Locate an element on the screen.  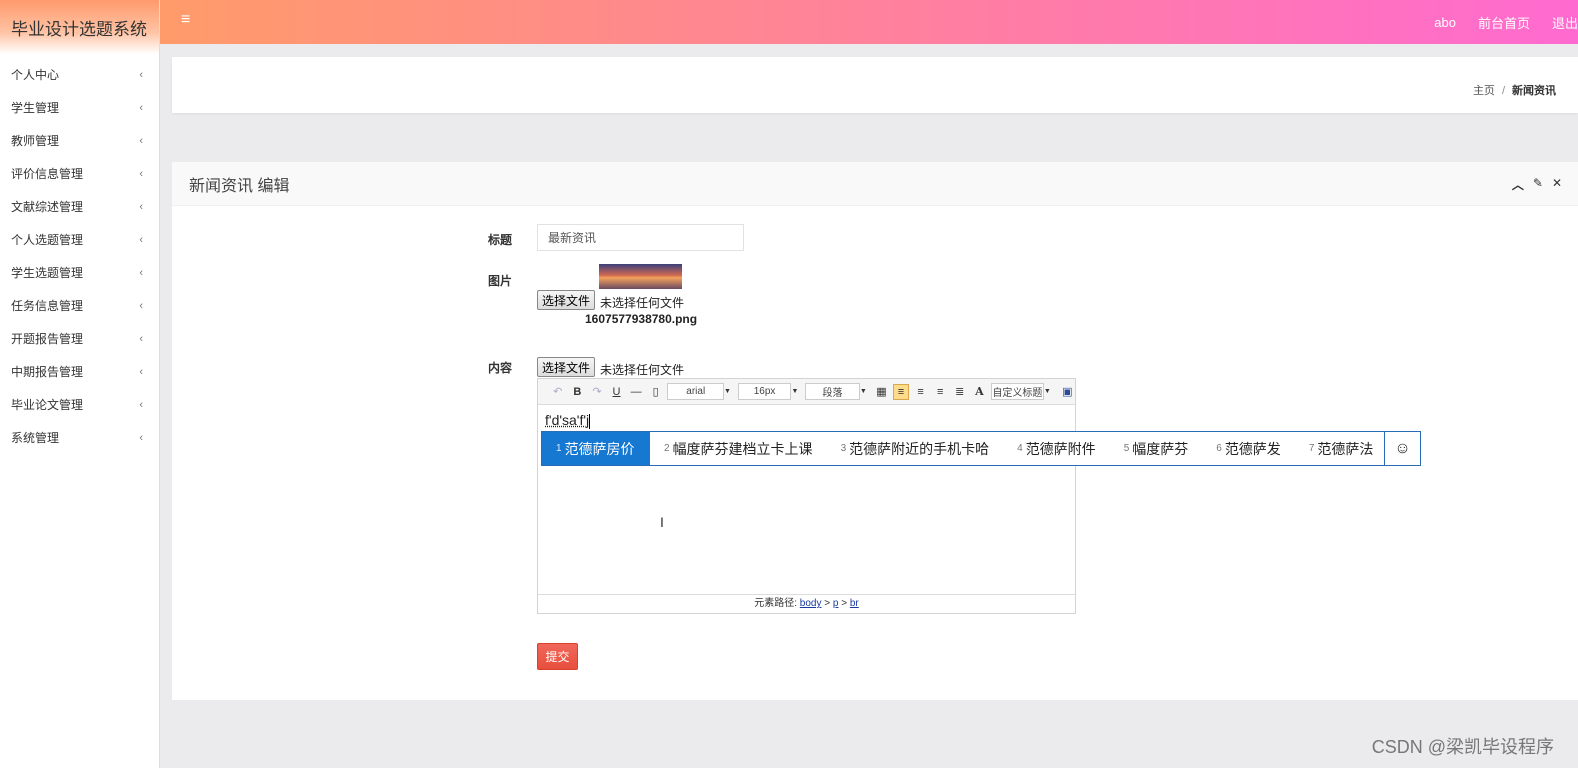
sidebar-item-thesis-management: 毕业论文管理 ‹ is located at coordinates (79, 404).